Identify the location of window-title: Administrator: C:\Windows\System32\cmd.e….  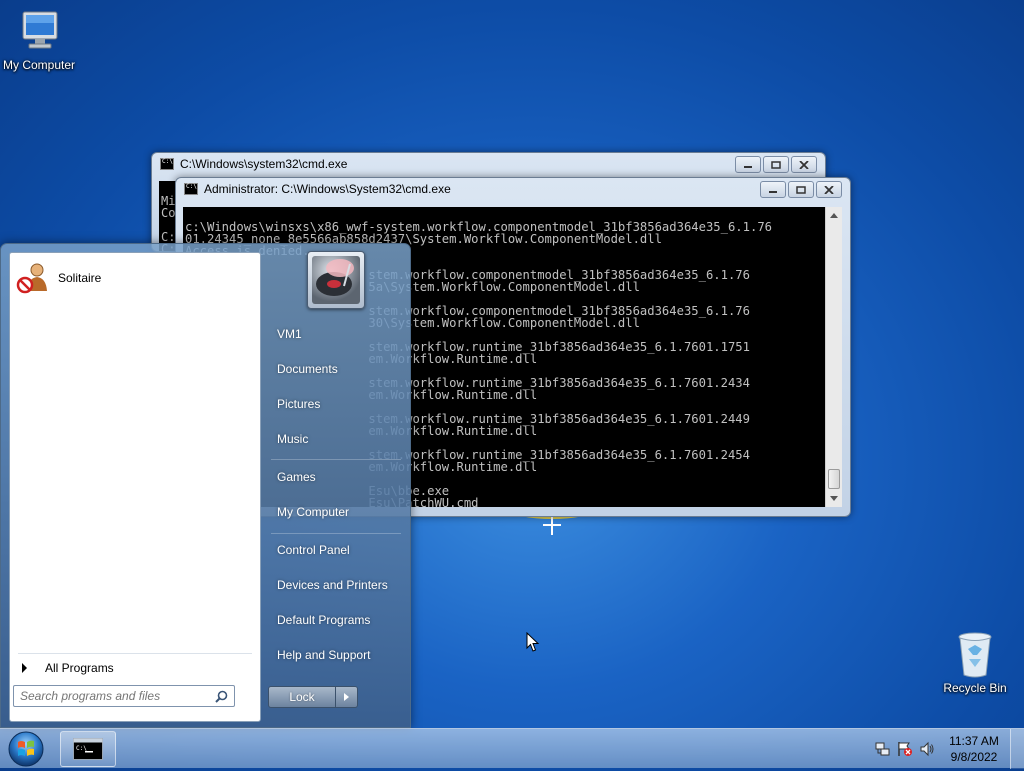
(327, 189).